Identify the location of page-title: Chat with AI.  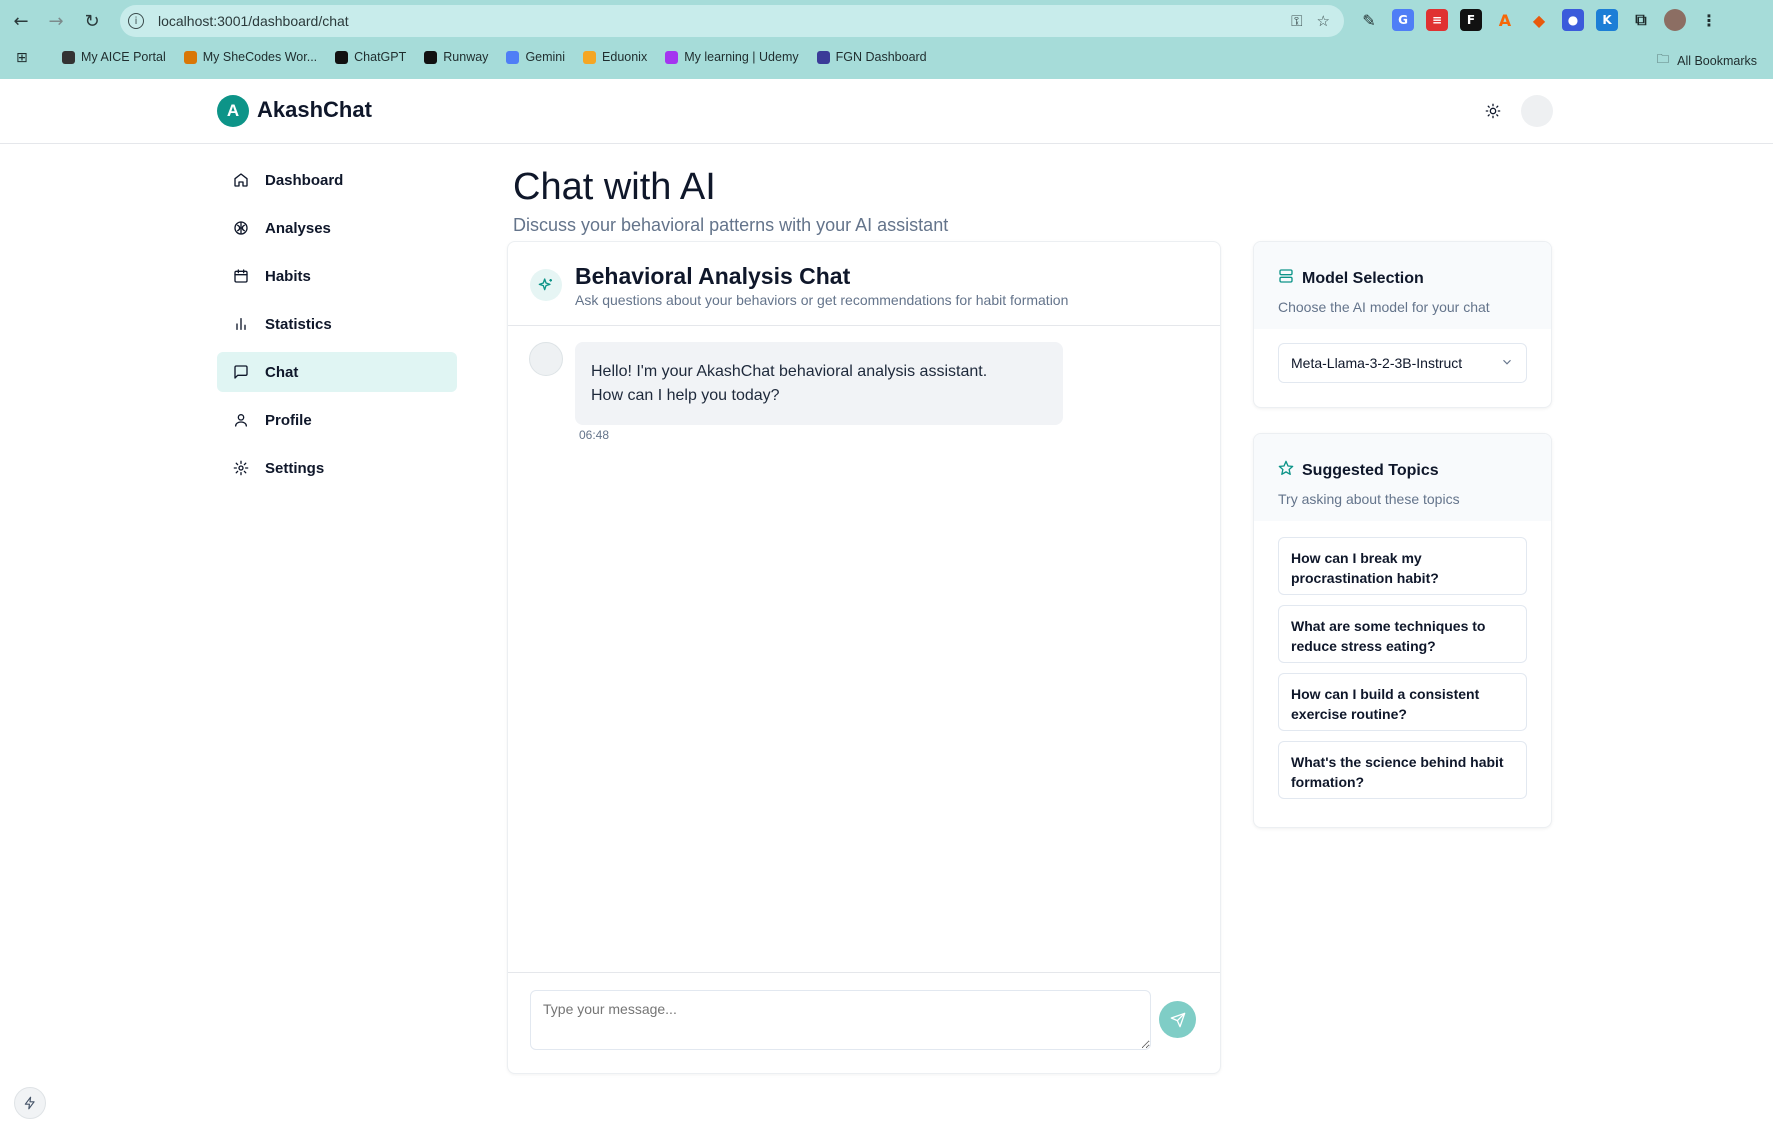
(614, 187).